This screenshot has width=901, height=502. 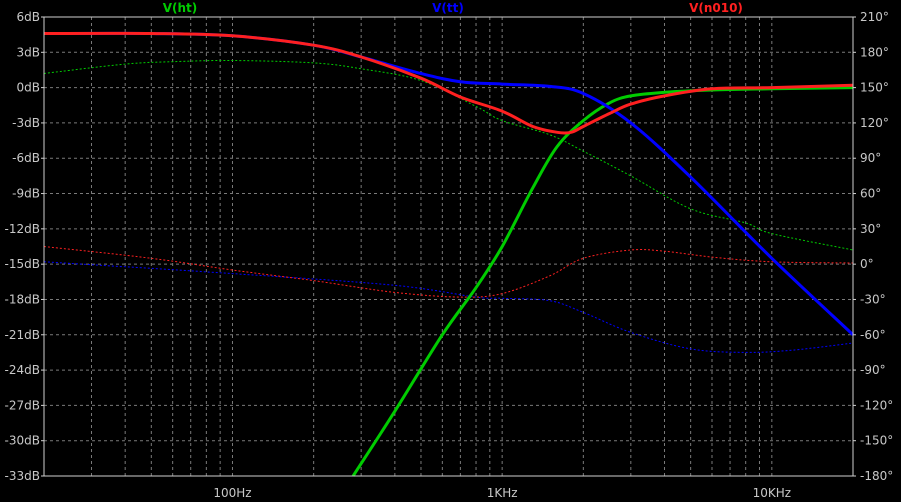 I want to click on phase-tick-label: -60°, so click(x=873, y=335).